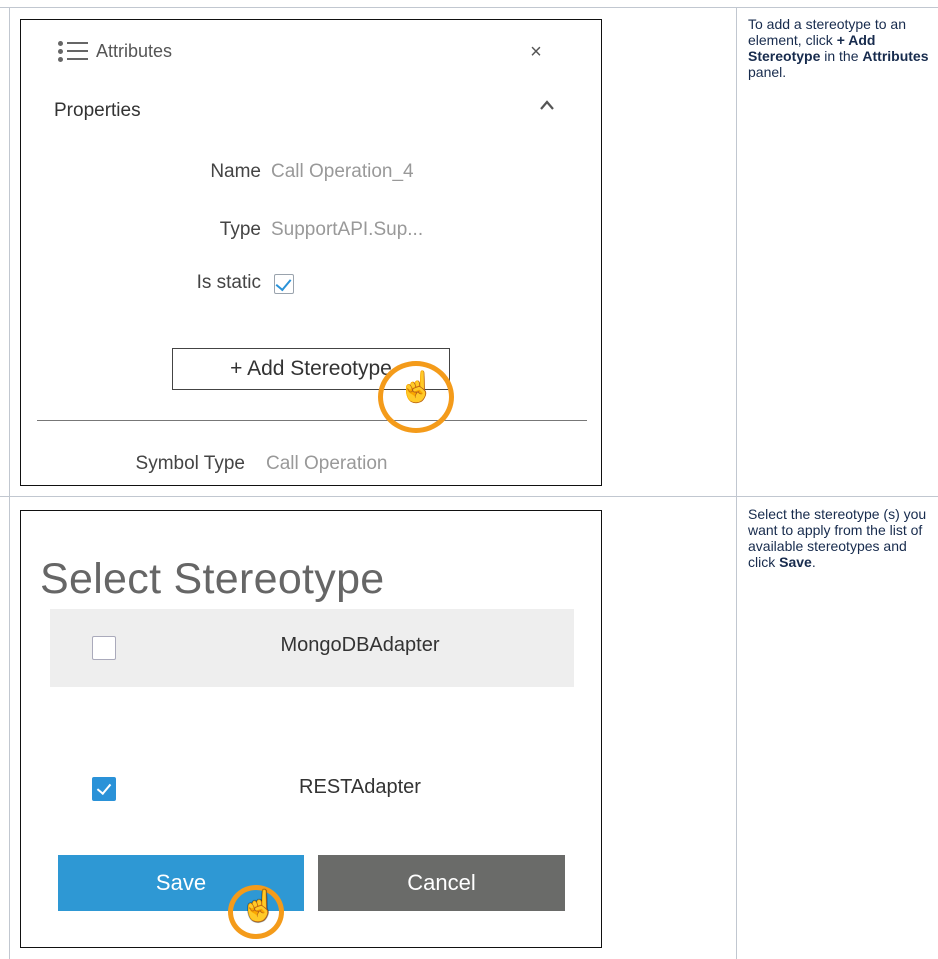 Image resolution: width=938 pixels, height=959 pixels. I want to click on property-label: Name, so click(235, 171).